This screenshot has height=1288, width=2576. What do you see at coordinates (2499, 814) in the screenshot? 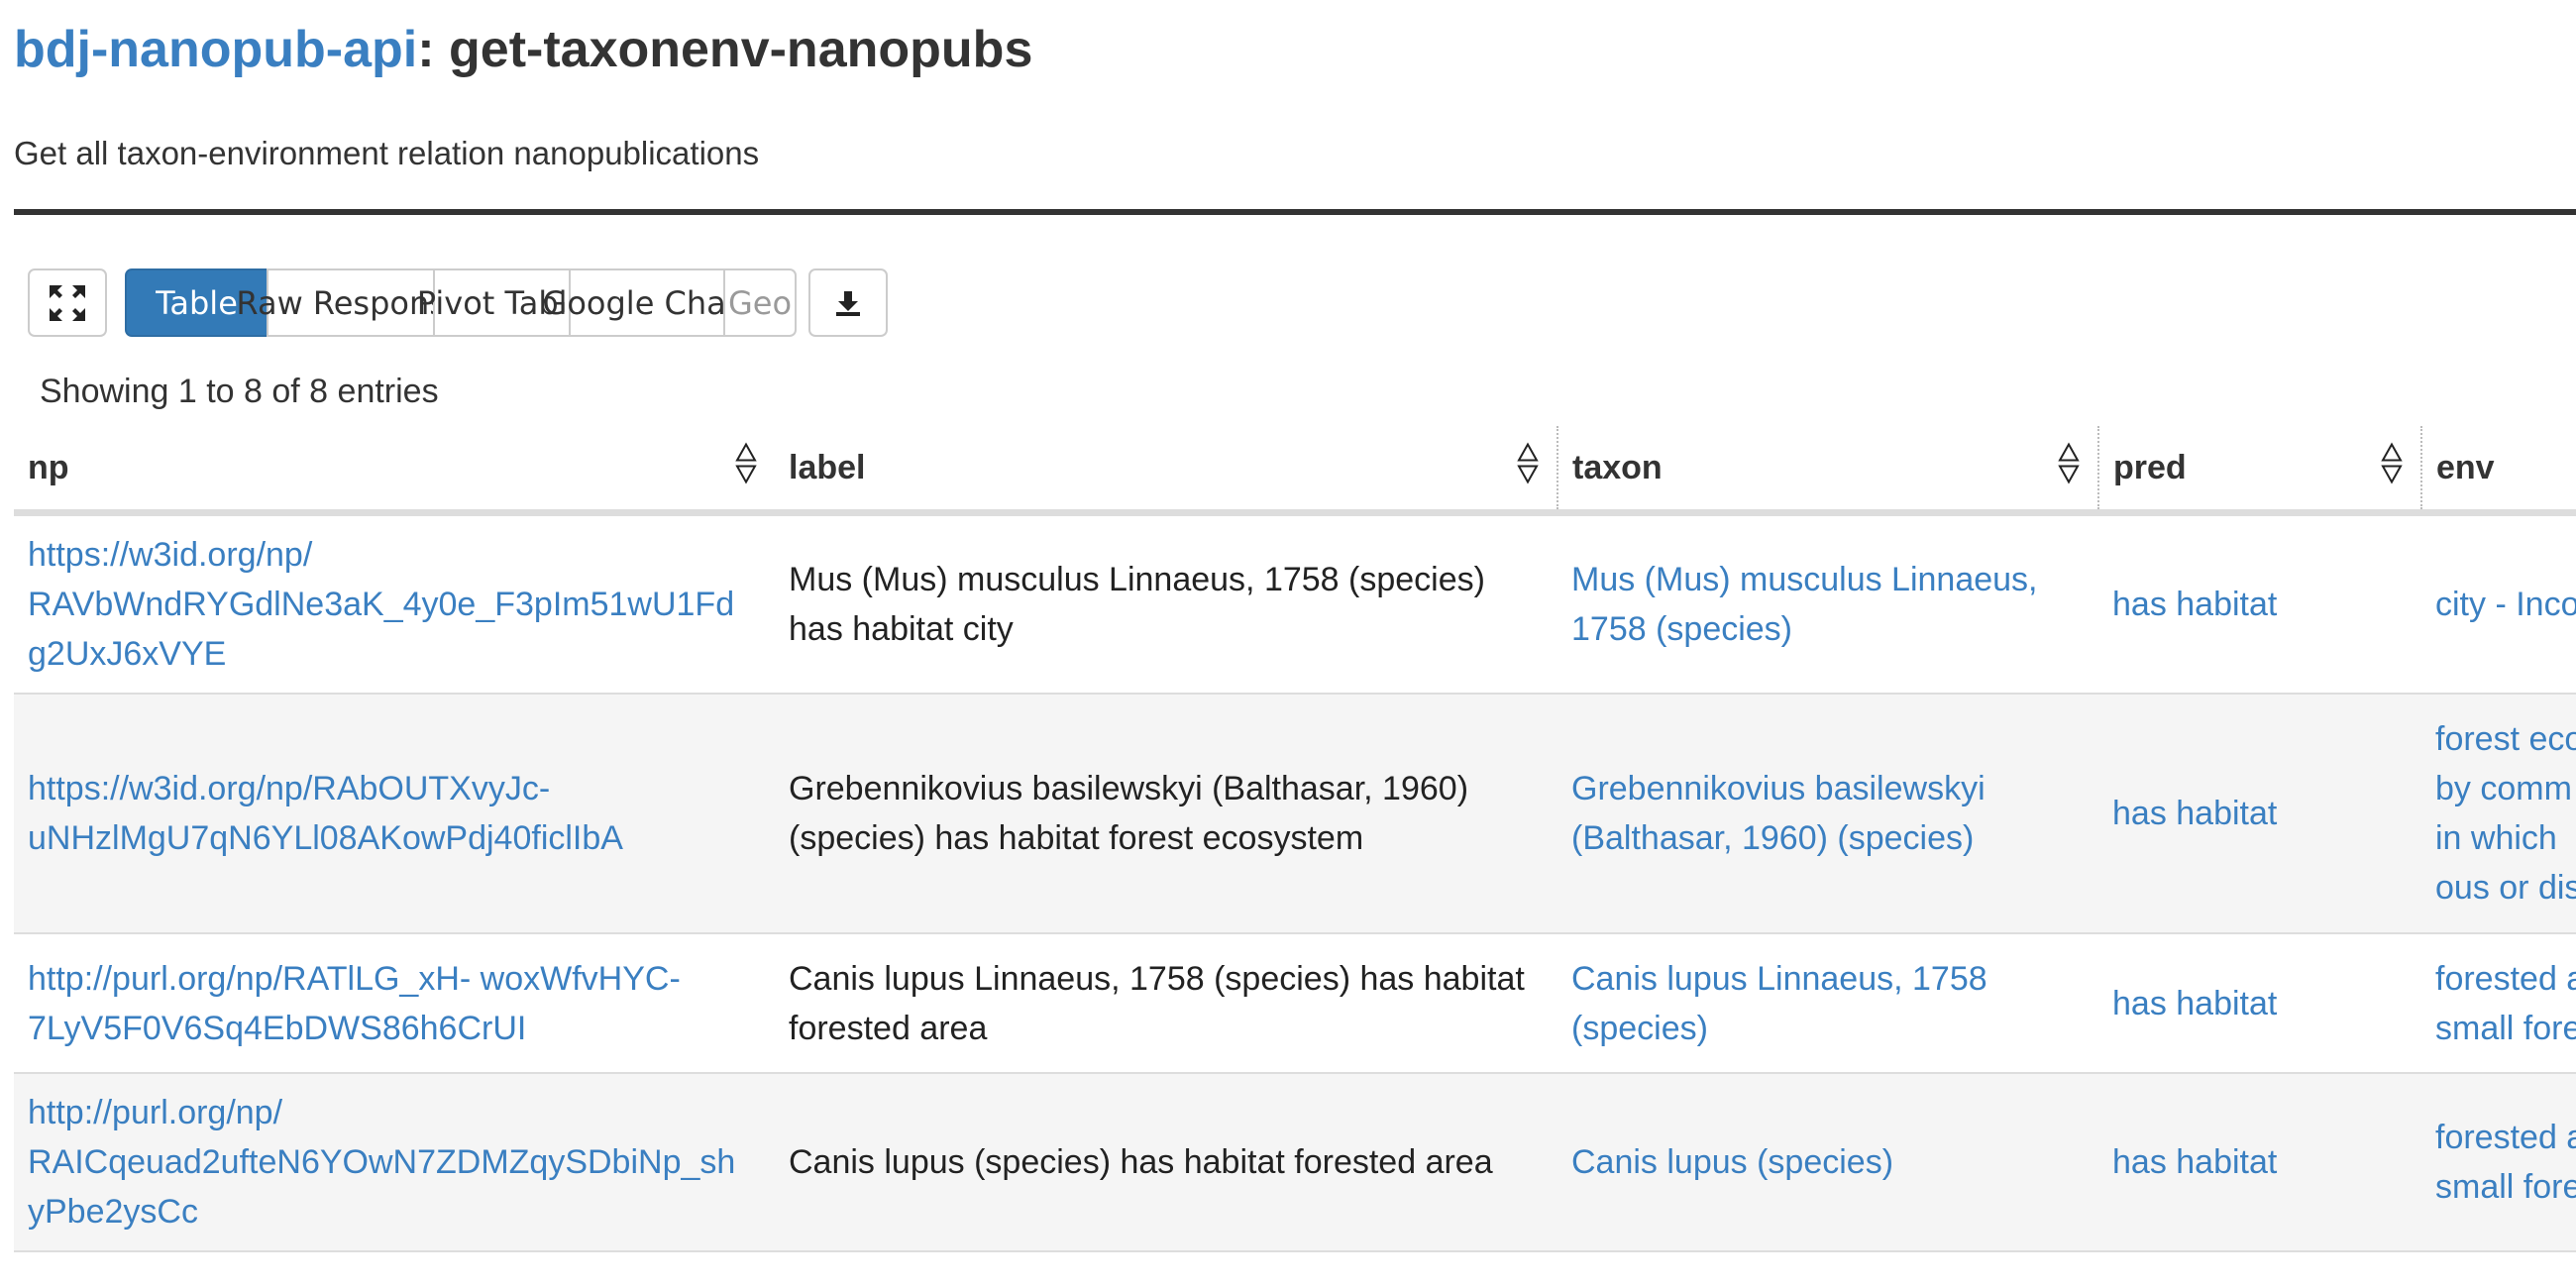
I see `env-link: forest eco by comm in which ous or dis` at bounding box center [2499, 814].